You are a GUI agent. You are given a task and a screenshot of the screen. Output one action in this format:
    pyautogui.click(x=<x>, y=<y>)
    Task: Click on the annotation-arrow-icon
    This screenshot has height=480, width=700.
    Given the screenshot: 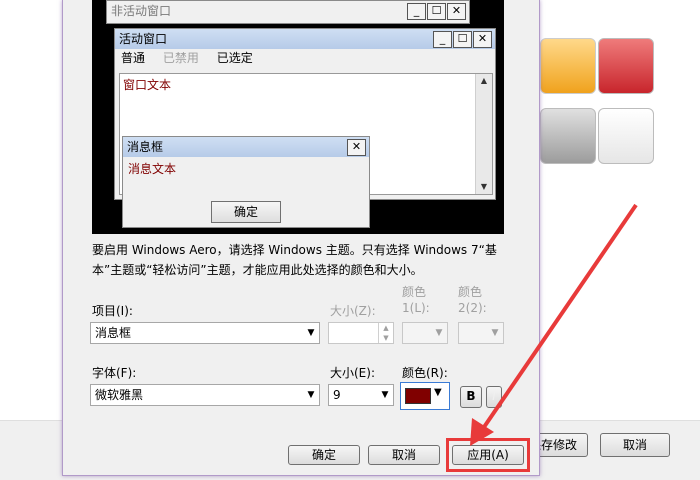 What is the action you would take?
    pyautogui.click(x=554, y=324)
    